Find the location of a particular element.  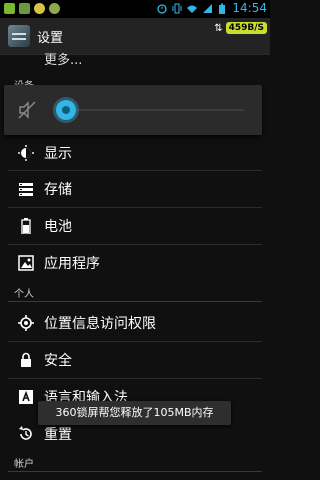

network-speed-badge: ⇅ 459B/S is located at coordinates (240, 28).